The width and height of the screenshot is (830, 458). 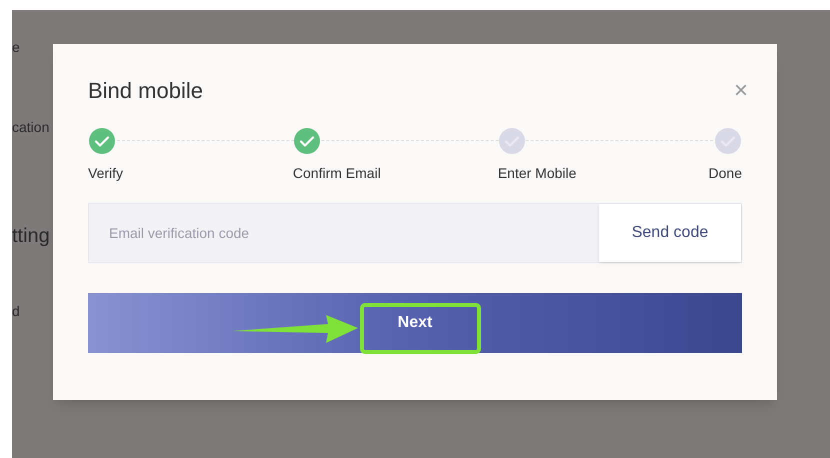 I want to click on step-label: Enter Mobile, so click(x=537, y=173).